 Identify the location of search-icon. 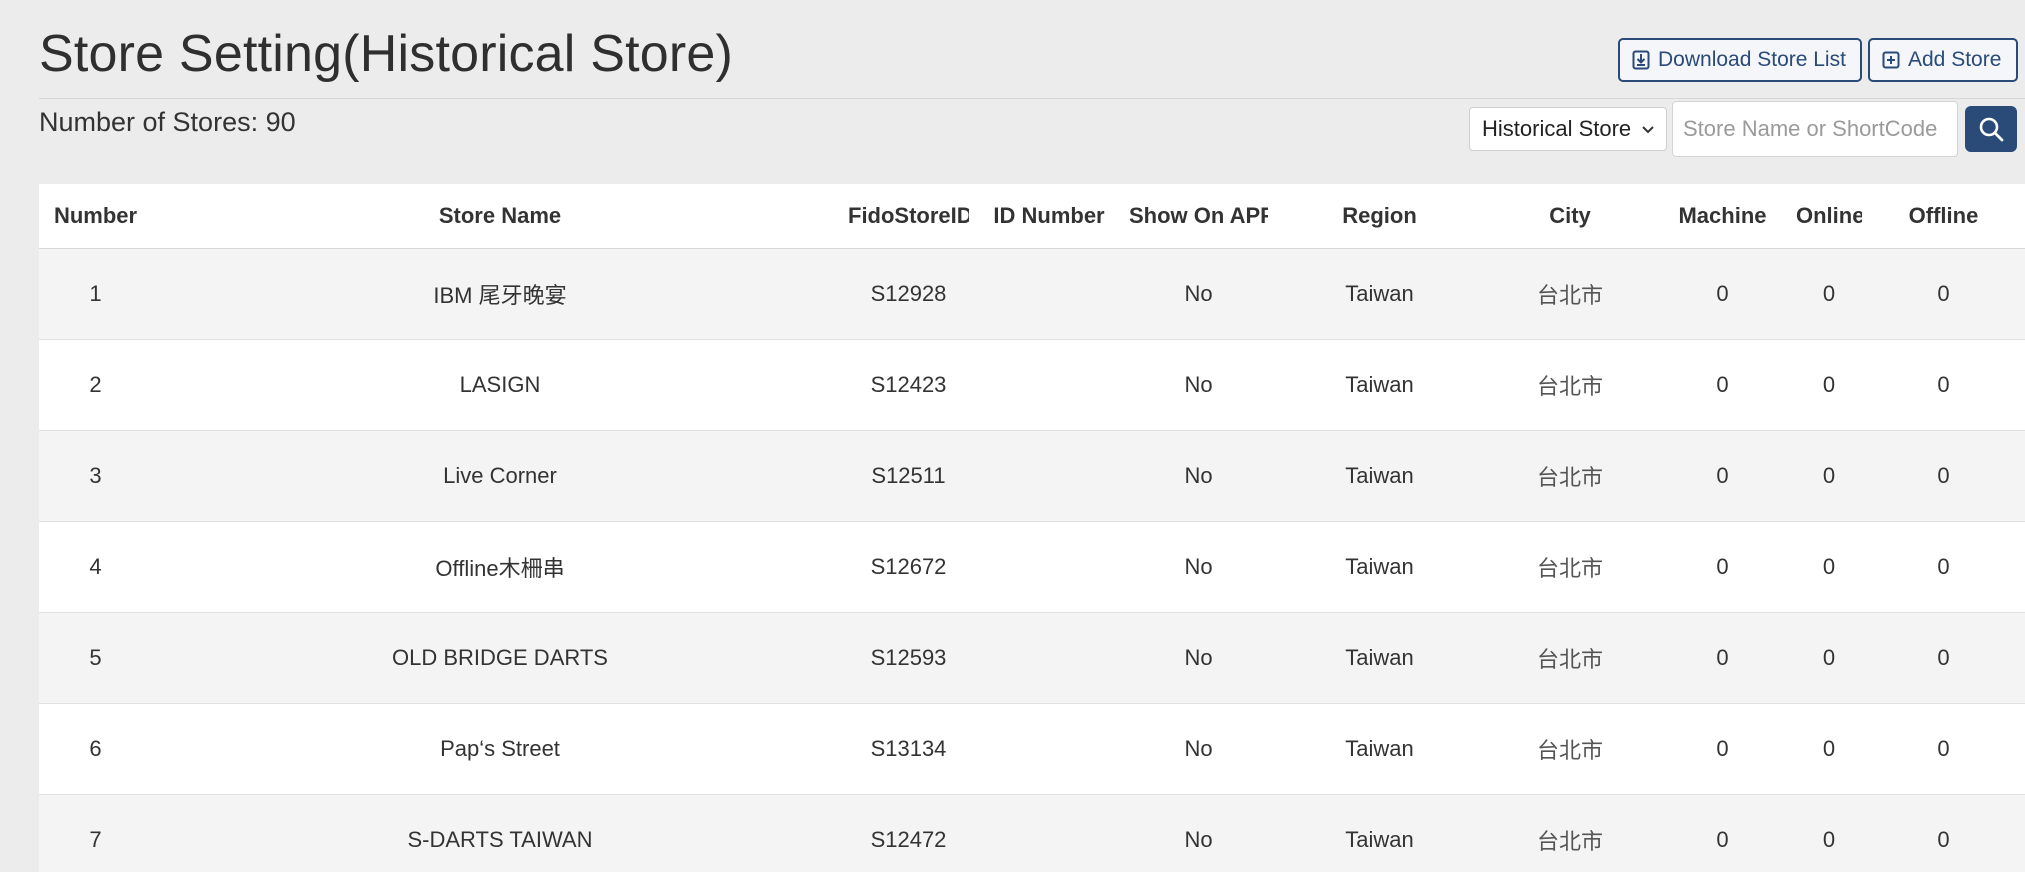
(1991, 129).